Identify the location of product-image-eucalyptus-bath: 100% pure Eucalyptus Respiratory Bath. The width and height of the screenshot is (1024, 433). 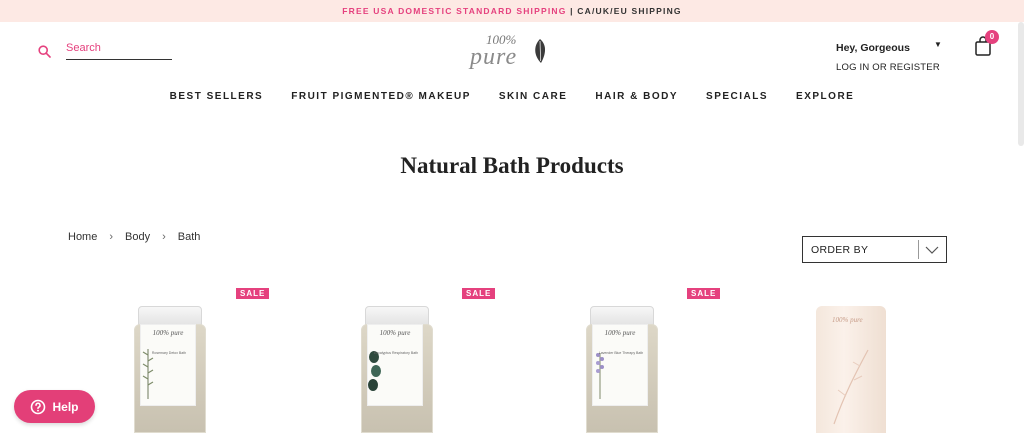
(397, 369).